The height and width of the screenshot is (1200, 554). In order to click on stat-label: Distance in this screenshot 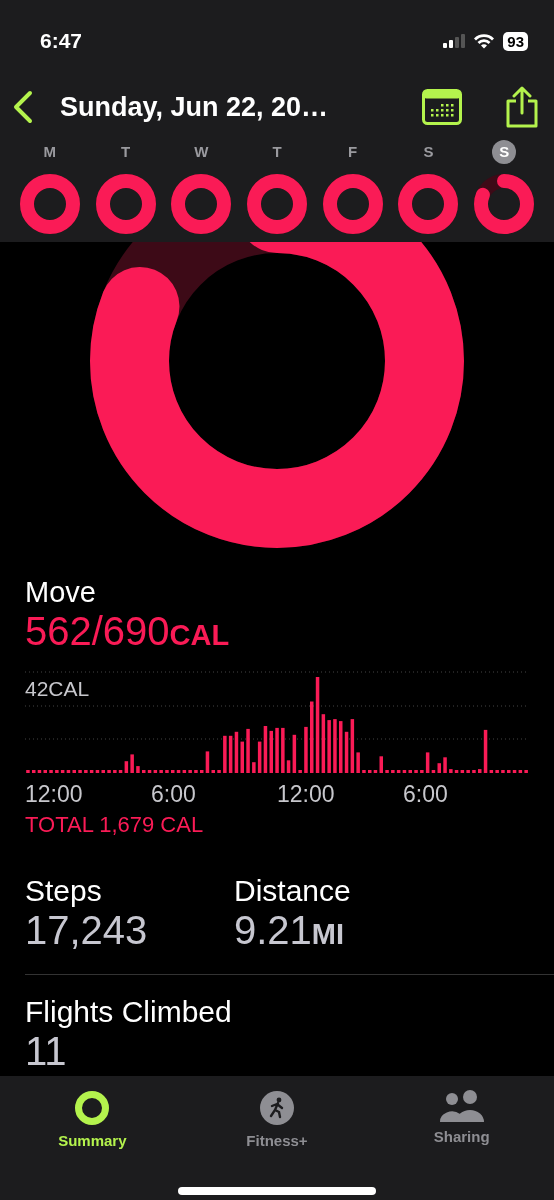, I will do `click(293, 891)`.